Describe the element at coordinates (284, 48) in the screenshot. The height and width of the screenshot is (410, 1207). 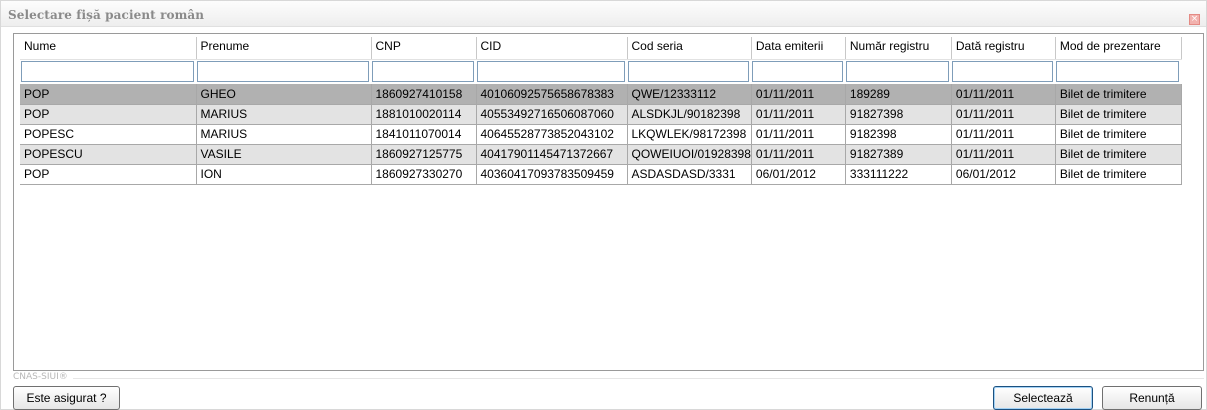
I see `column-header: Prenume` at that location.